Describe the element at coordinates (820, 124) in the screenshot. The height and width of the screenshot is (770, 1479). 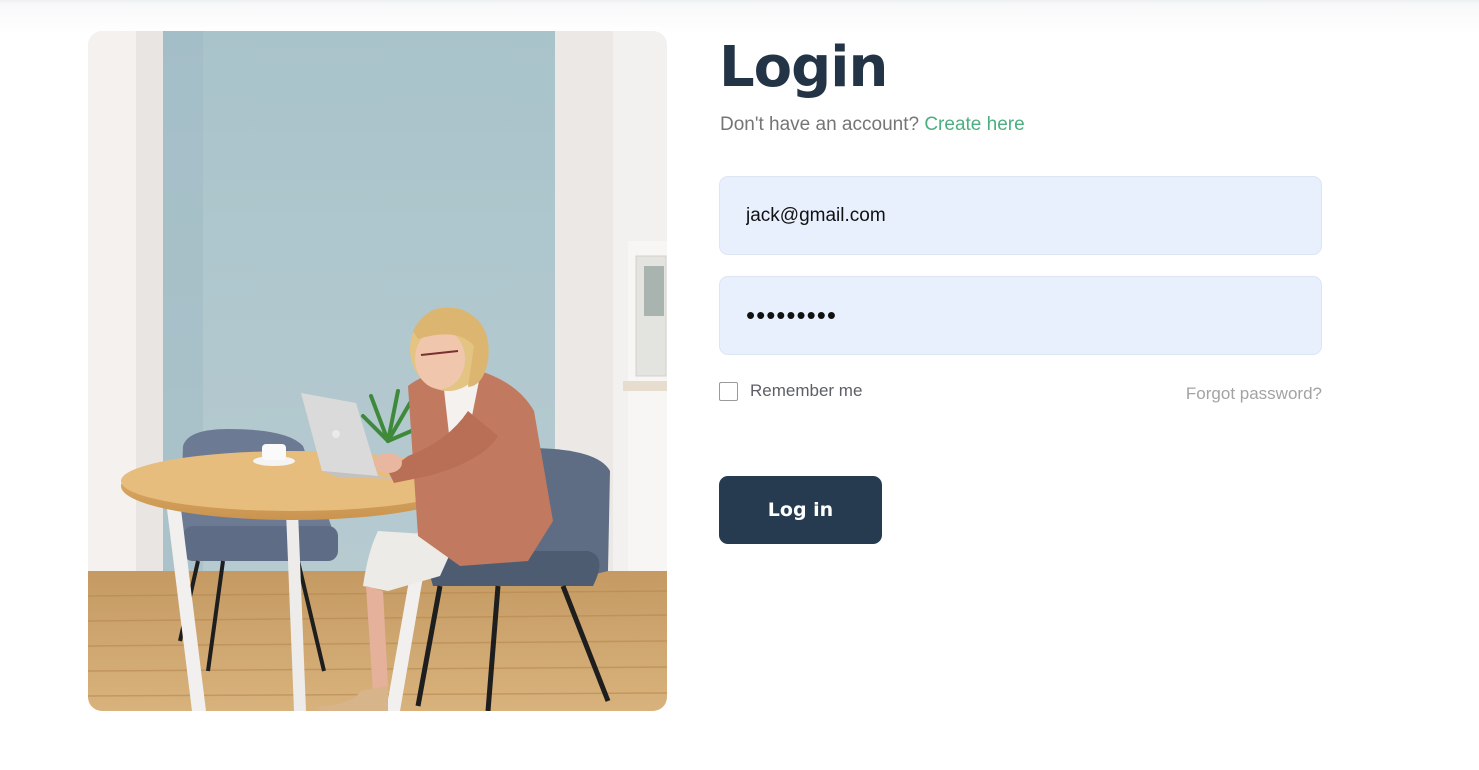
I see `signup-prompt-text: Don't have an account?` at that location.